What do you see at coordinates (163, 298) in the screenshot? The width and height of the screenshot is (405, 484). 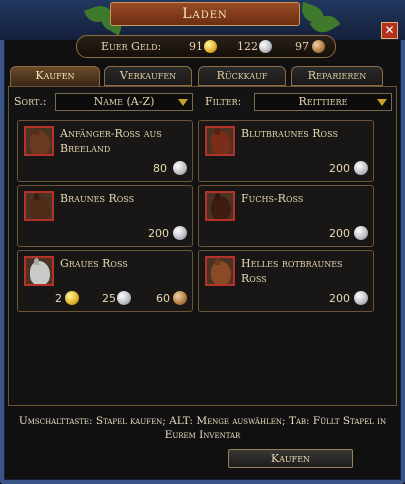 I see `item-price-copper: 60` at bounding box center [163, 298].